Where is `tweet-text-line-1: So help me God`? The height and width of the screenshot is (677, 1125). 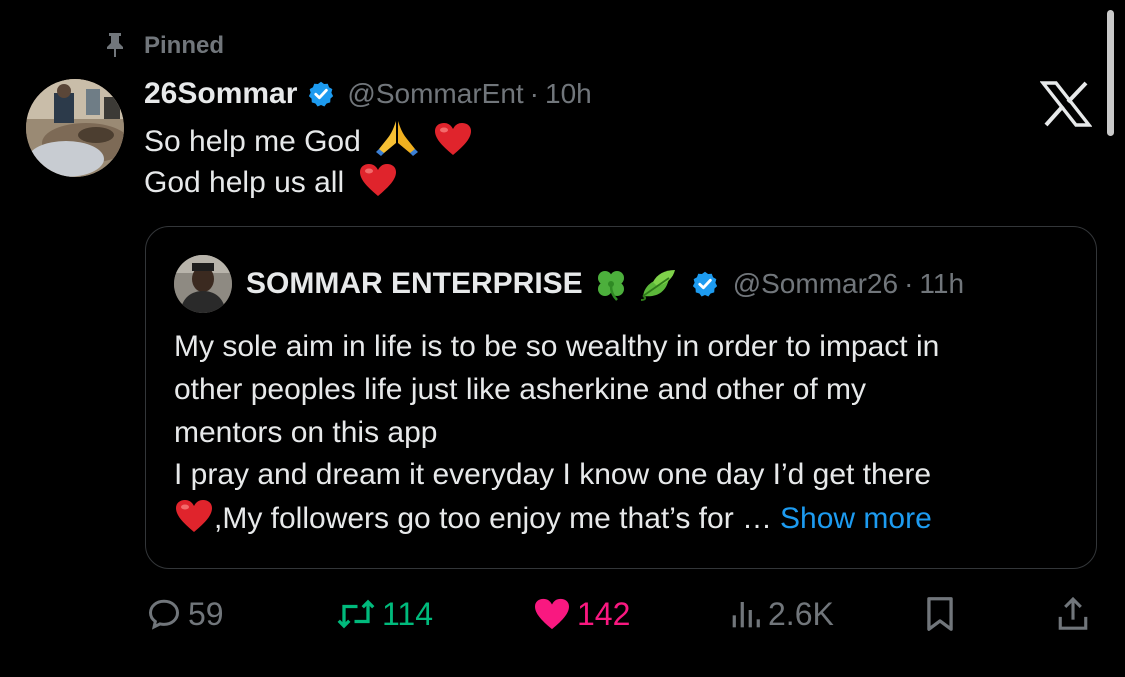
tweet-text-line-1: So help me God is located at coordinates (308, 140).